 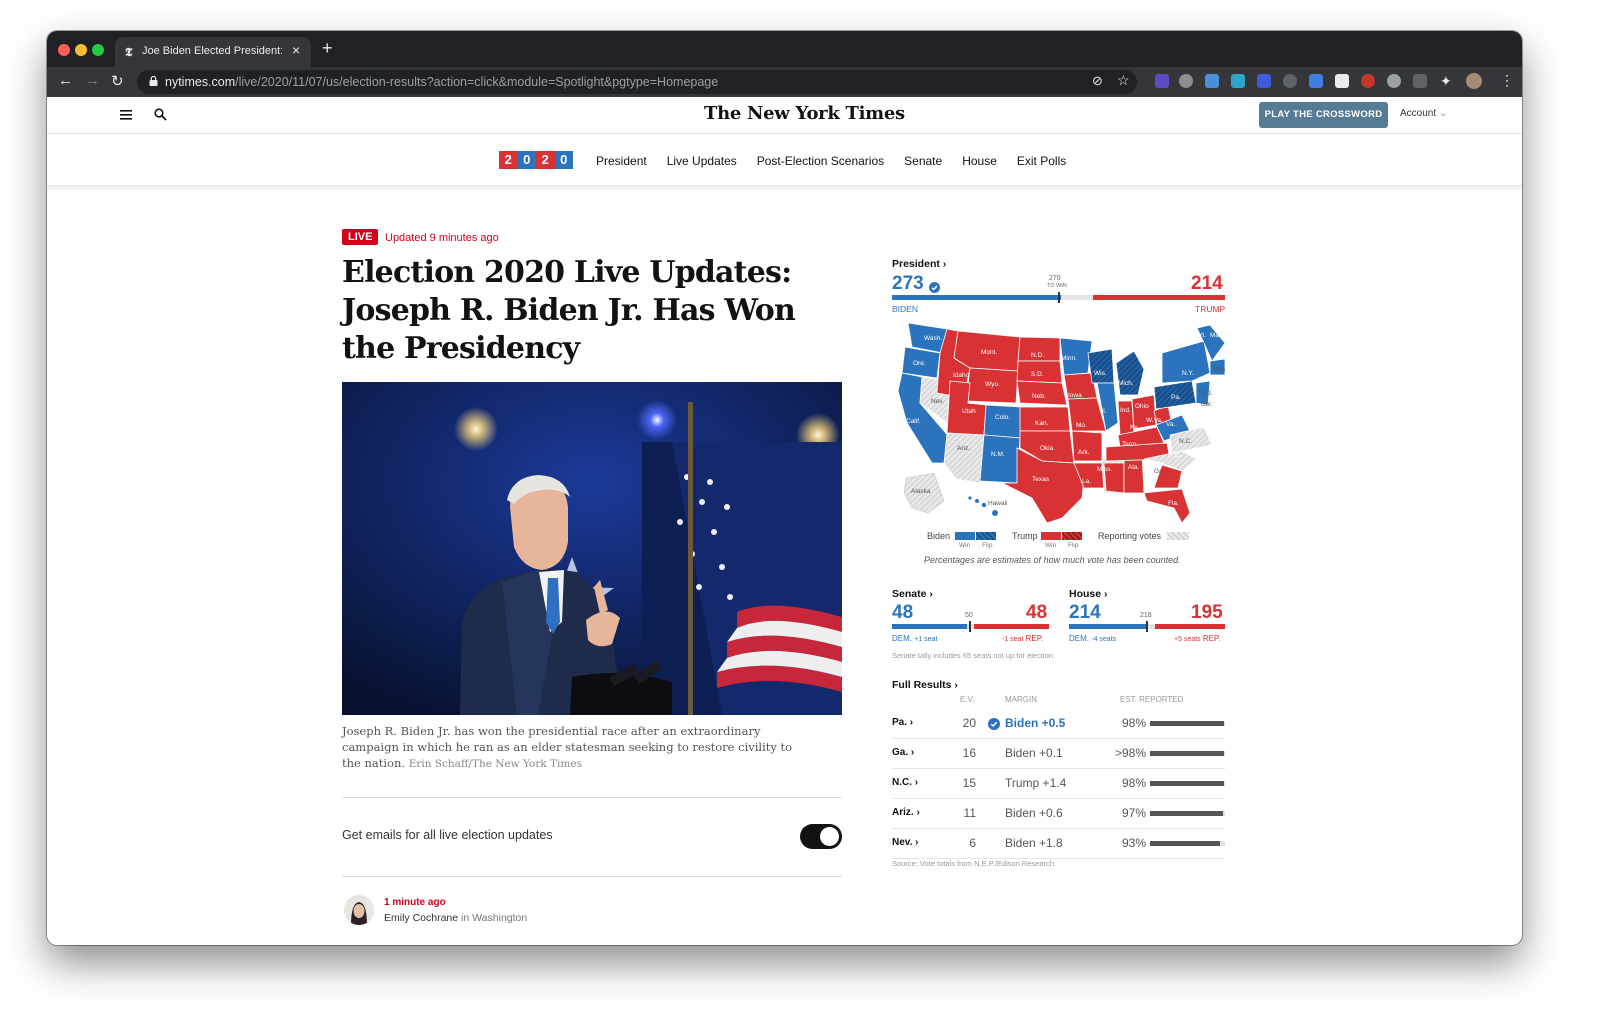 I want to click on table-row: Ariz. › 11 Biden +0.6 97%, so click(x=1058, y=814).